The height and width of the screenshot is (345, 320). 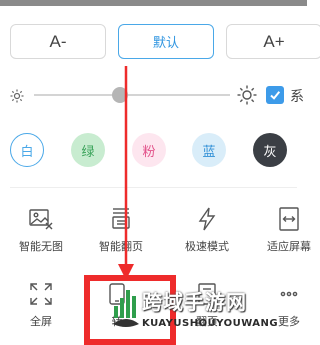 I want to click on tool-label: 智能翻页, so click(x=121, y=246).